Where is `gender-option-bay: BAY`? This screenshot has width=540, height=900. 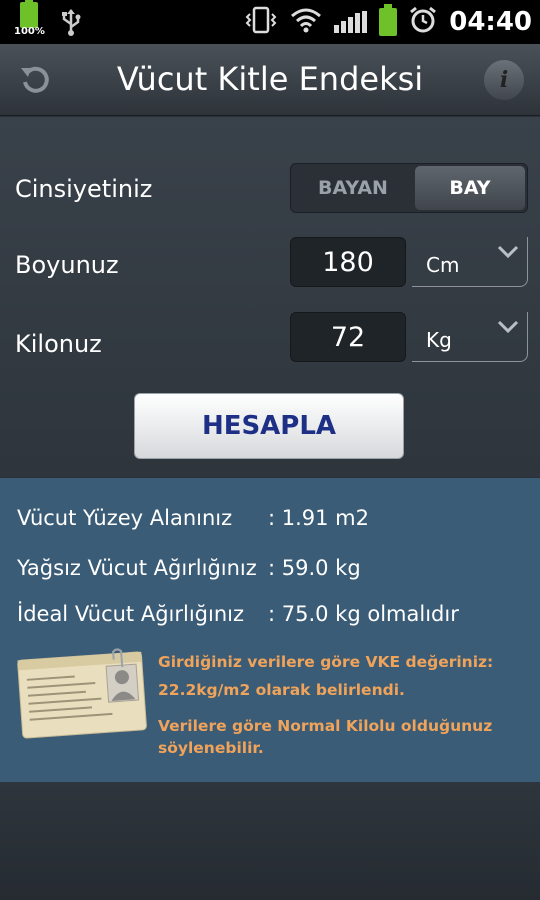
gender-option-bay: BAY is located at coordinates (470, 188).